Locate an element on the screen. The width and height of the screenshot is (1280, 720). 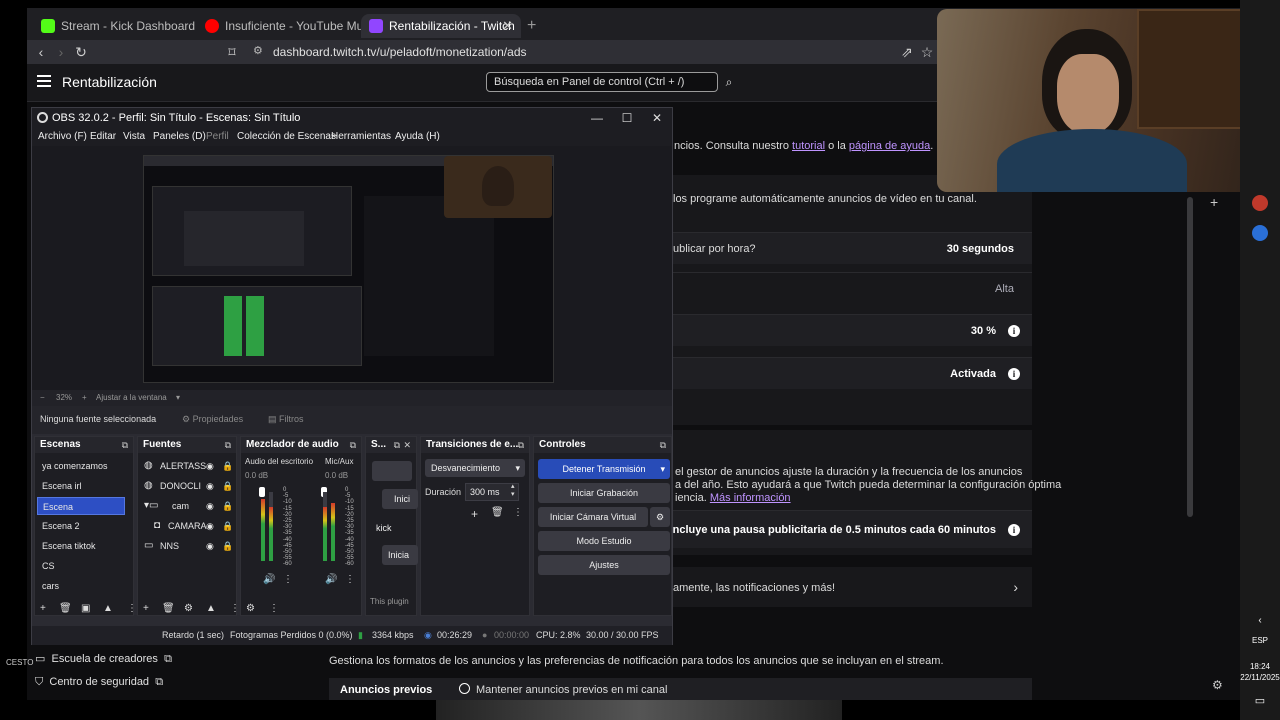
close-tab-icon: ✕ is located at coordinates (507, 26).